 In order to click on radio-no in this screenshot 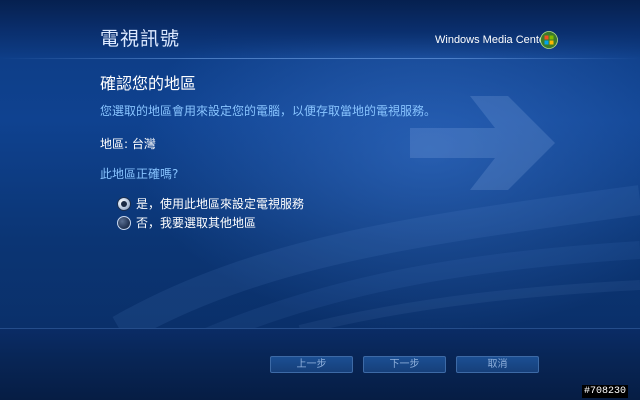, I will do `click(124, 222)`.